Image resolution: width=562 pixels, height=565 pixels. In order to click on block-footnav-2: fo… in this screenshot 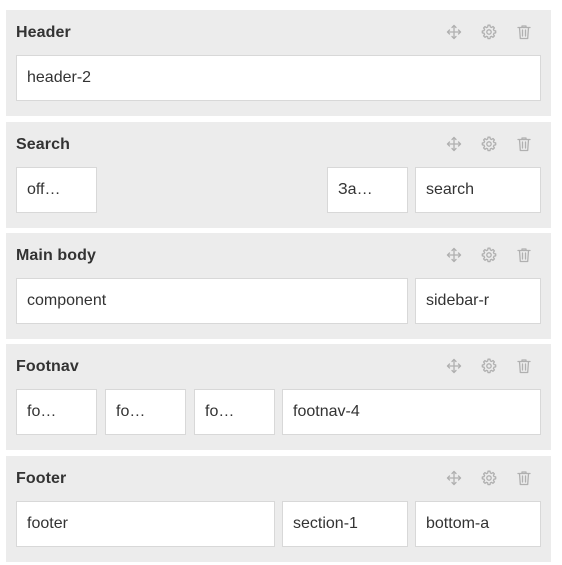, I will do `click(145, 412)`.